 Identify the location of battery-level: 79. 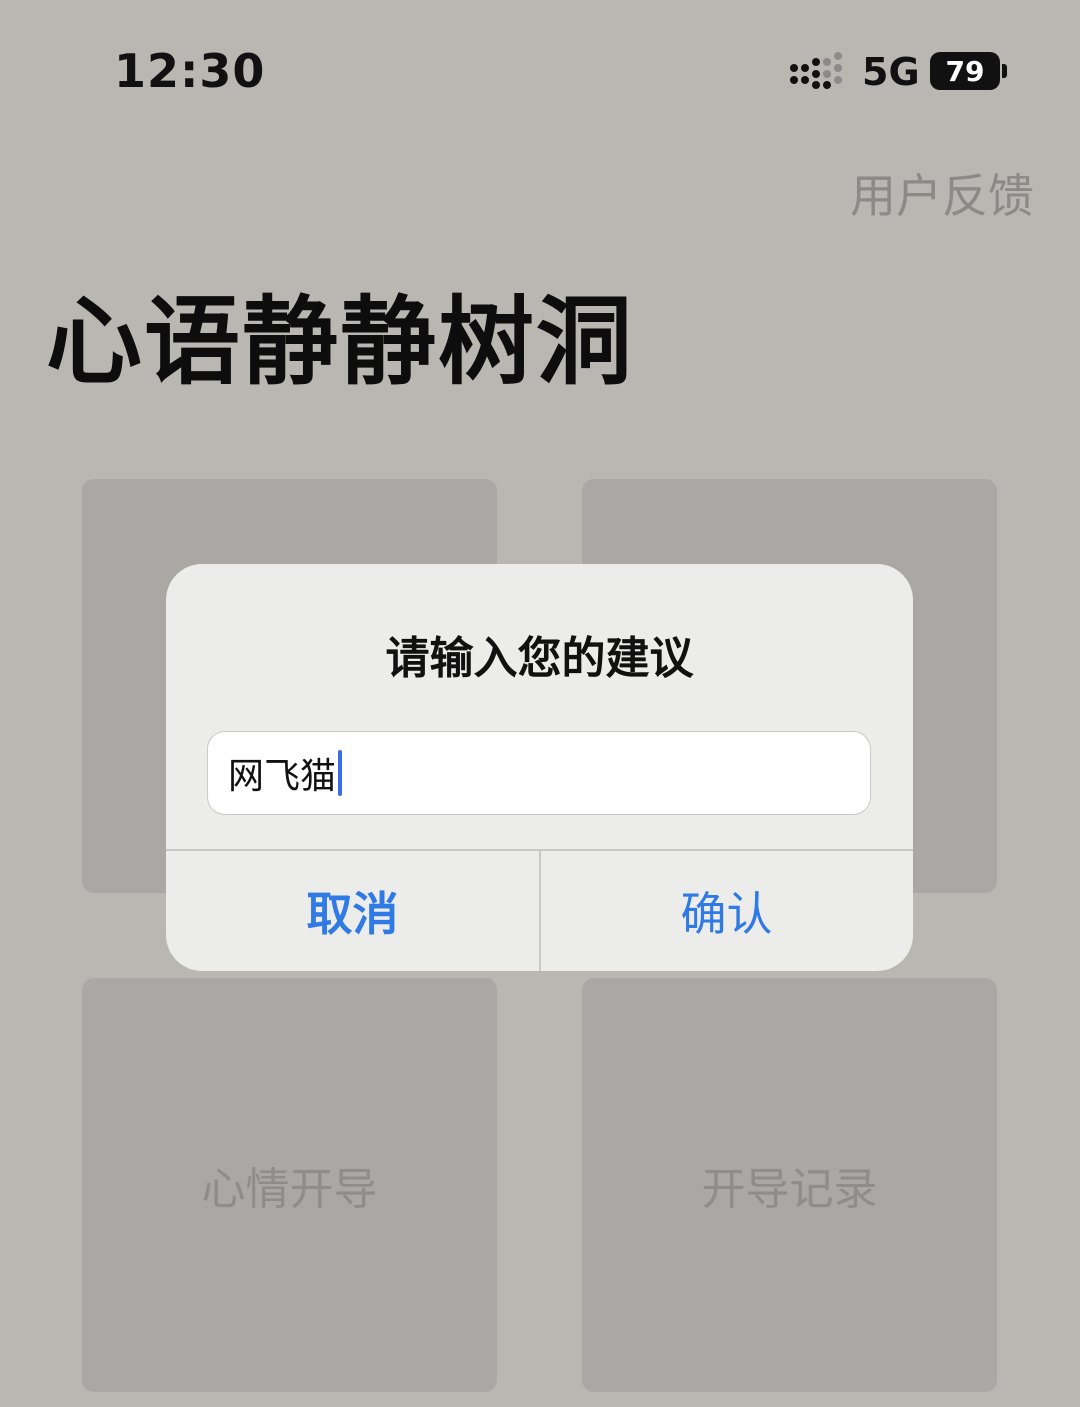
(965, 71).